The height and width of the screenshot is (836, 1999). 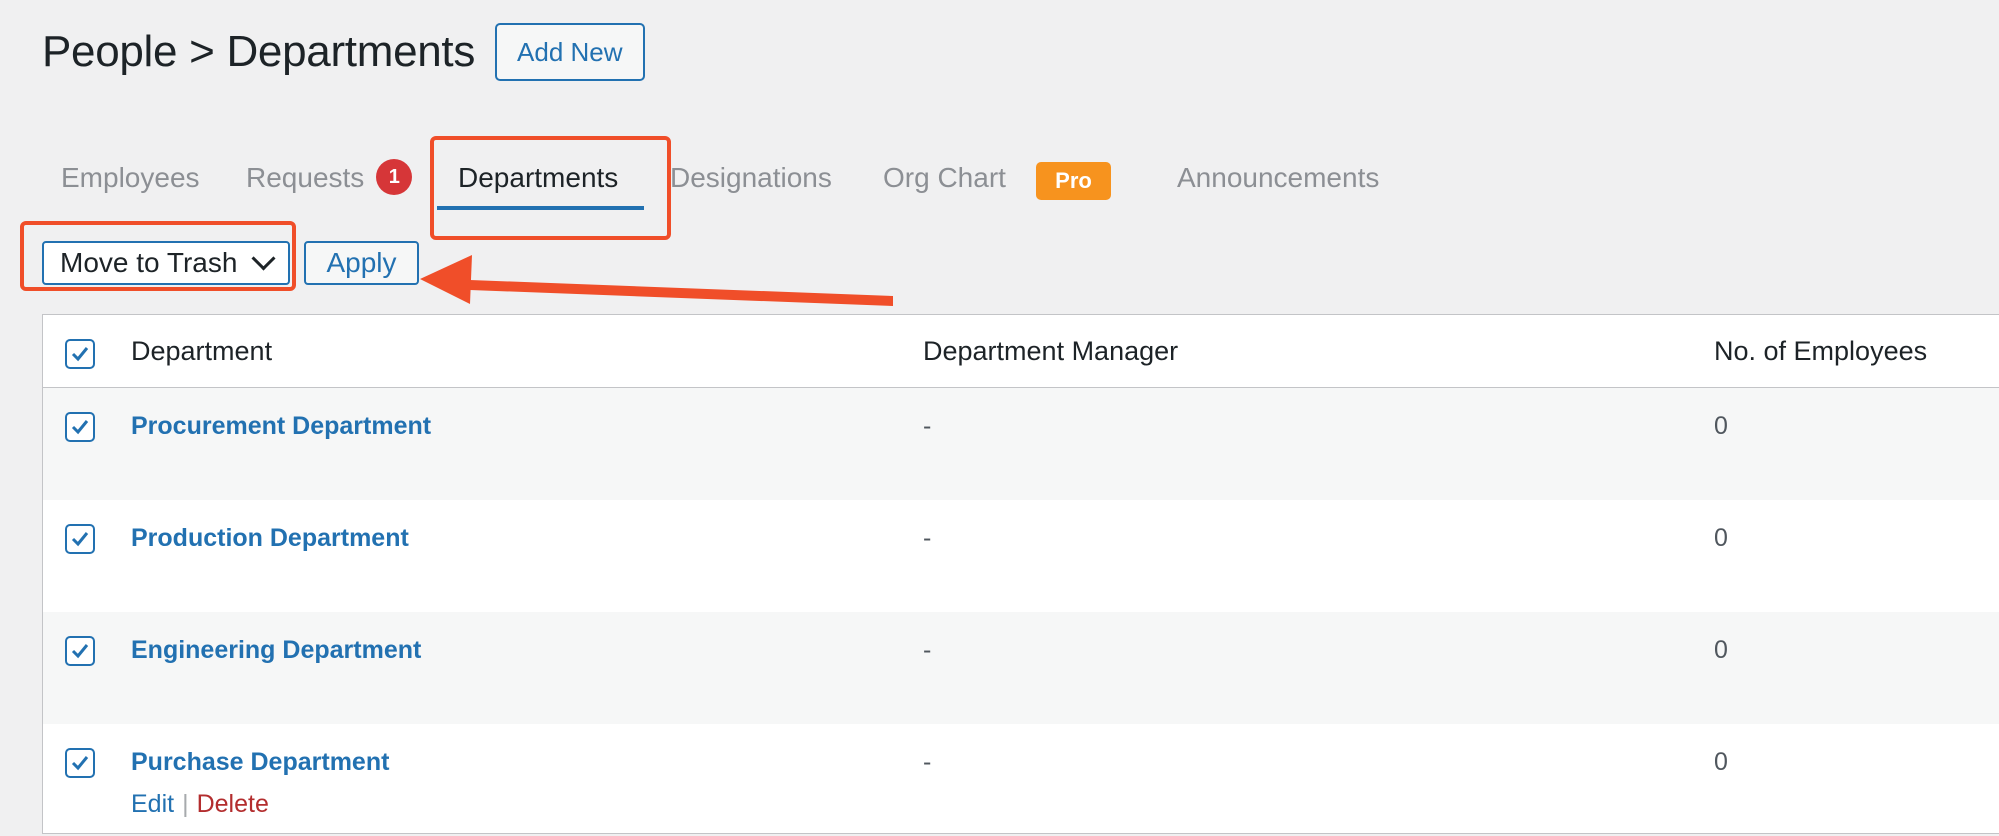 What do you see at coordinates (361, 263) in the screenshot?
I see `apply-button: Apply` at bounding box center [361, 263].